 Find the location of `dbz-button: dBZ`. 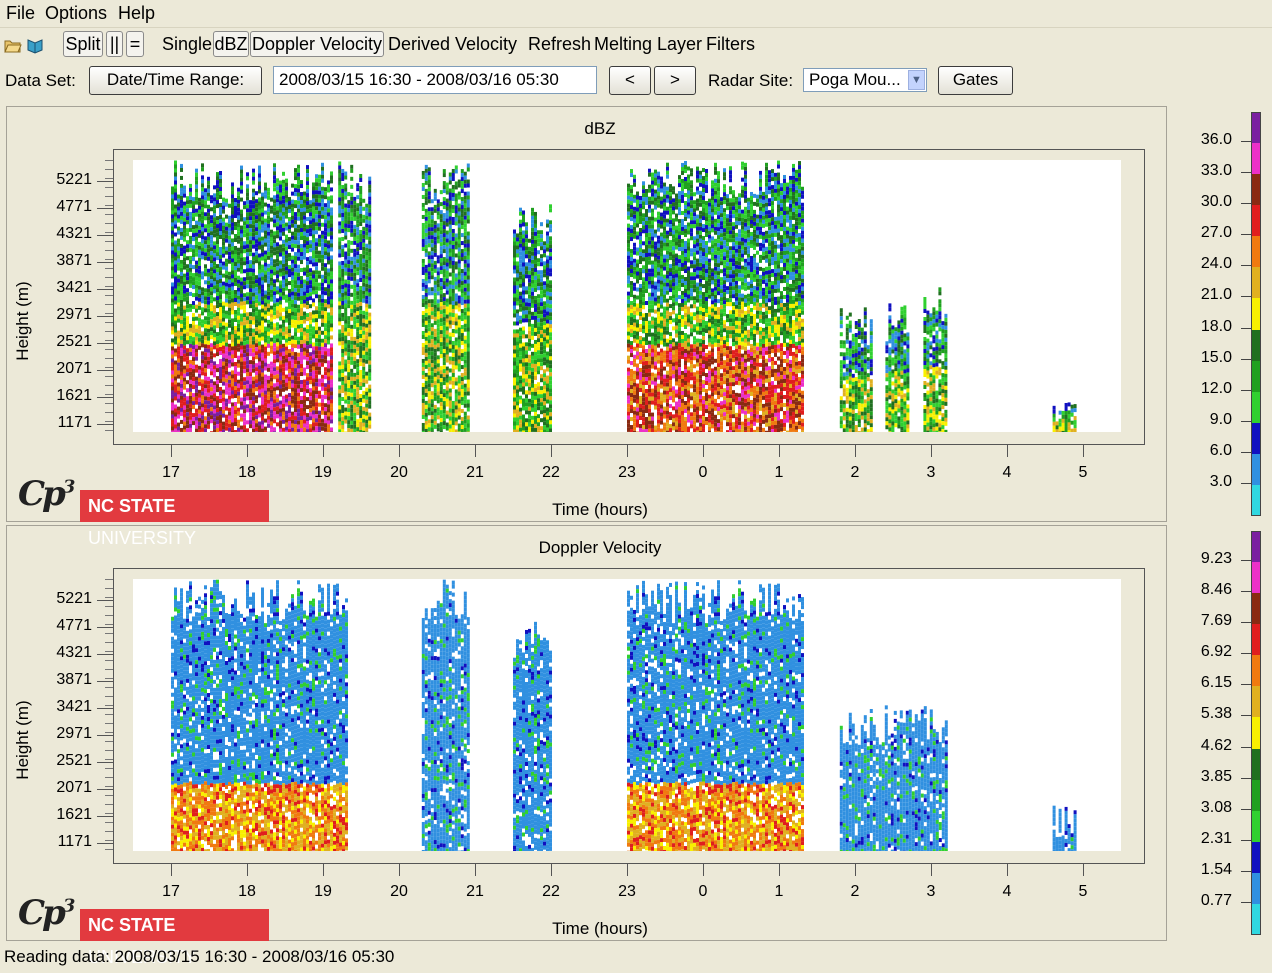

dbz-button: dBZ is located at coordinates (231, 44).